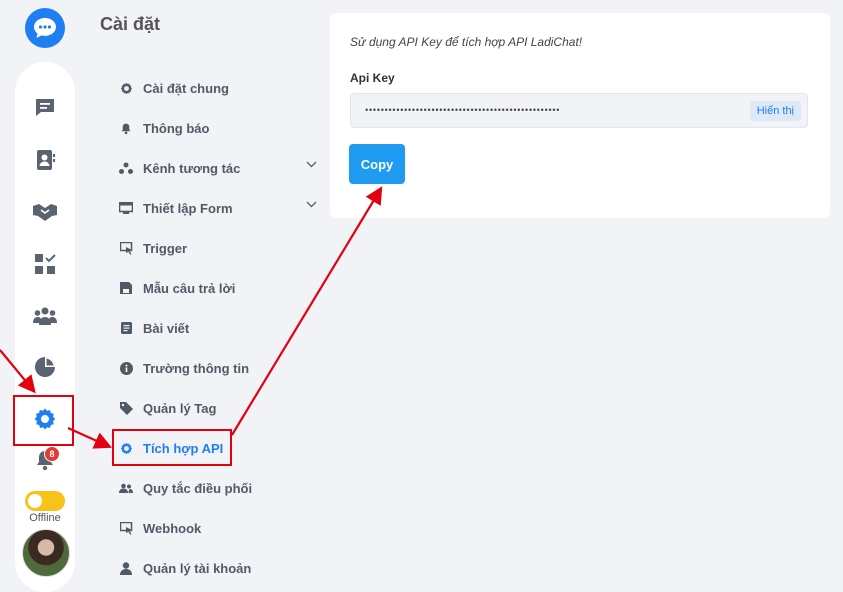  I want to click on menu-item-label: Bài viết, so click(166, 328).